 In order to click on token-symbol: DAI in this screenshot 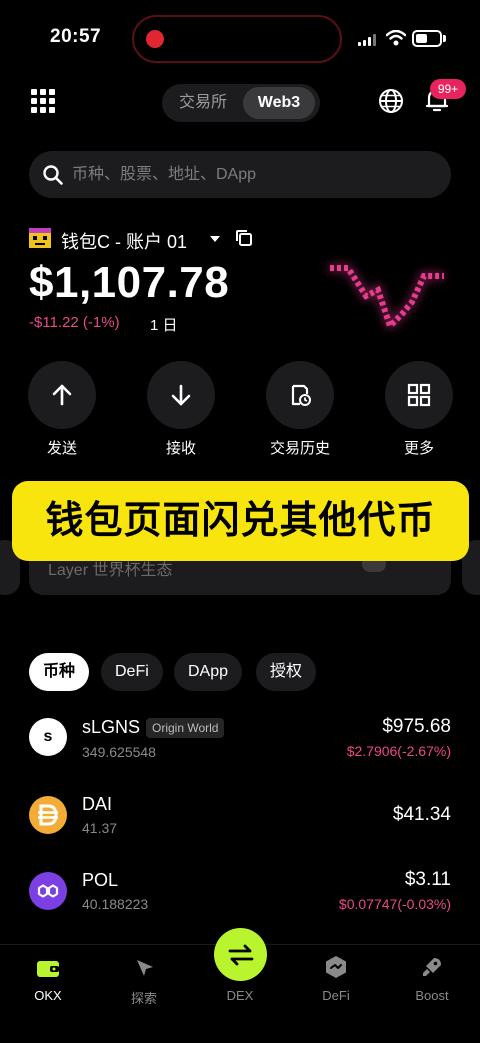, I will do `click(97, 804)`.